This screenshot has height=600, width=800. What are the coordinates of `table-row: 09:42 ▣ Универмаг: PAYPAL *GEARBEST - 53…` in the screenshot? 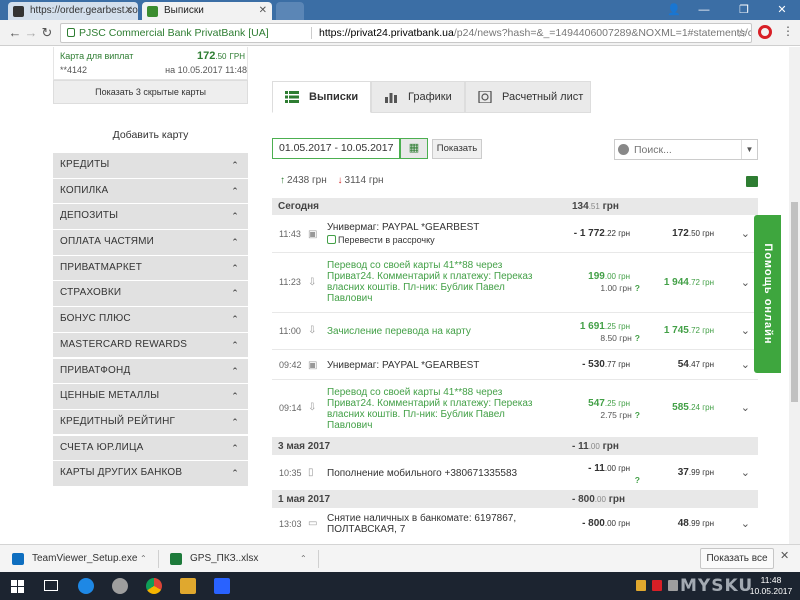 It's located at (515, 365).